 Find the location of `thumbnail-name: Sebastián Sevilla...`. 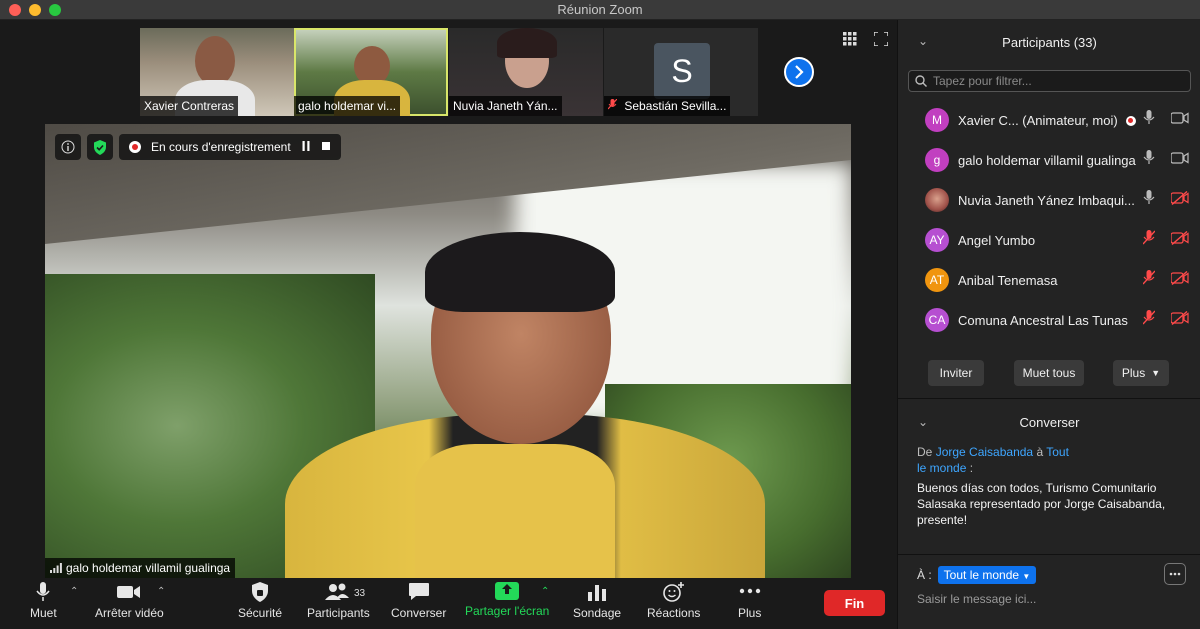

thumbnail-name: Sebastián Sevilla... is located at coordinates (667, 106).